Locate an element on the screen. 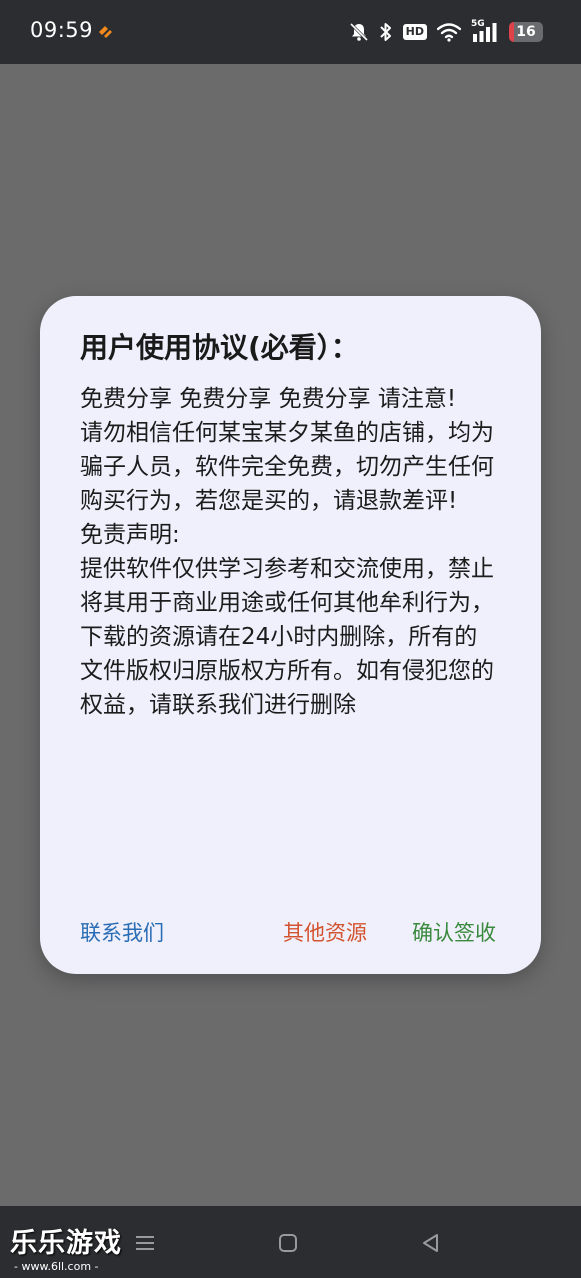 The width and height of the screenshot is (581, 1278). status-bar: 09:59 HD 5G 16 is located at coordinates (290, 32).